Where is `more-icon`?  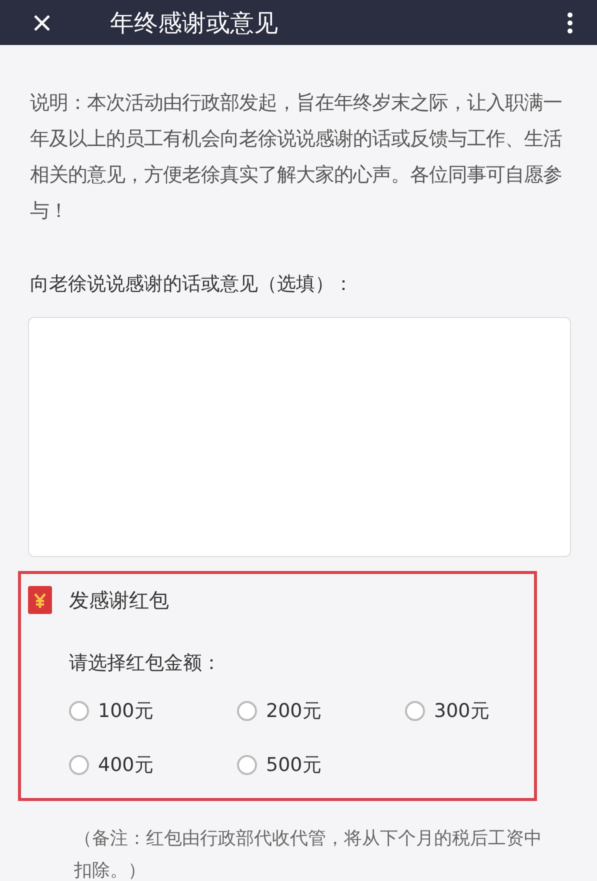 more-icon is located at coordinates (570, 23).